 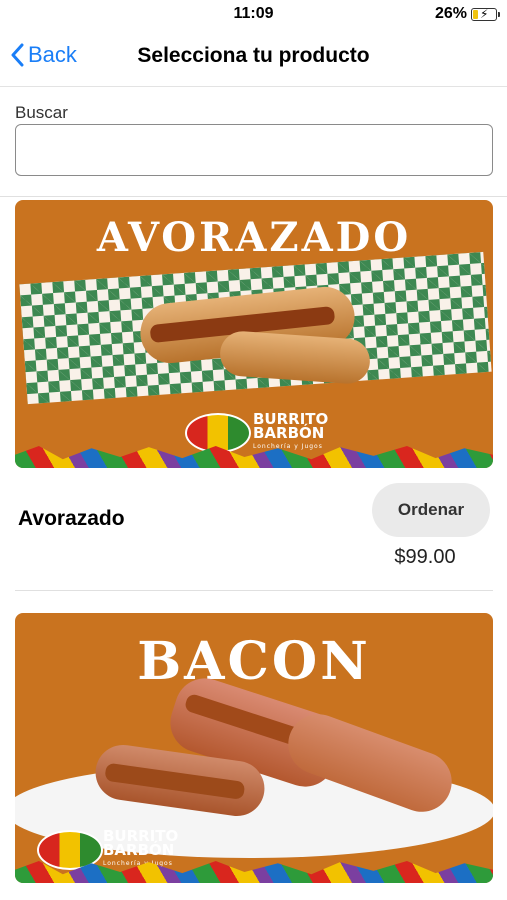 What do you see at coordinates (431, 510) in the screenshot?
I see `order-button: Ordenar` at bounding box center [431, 510].